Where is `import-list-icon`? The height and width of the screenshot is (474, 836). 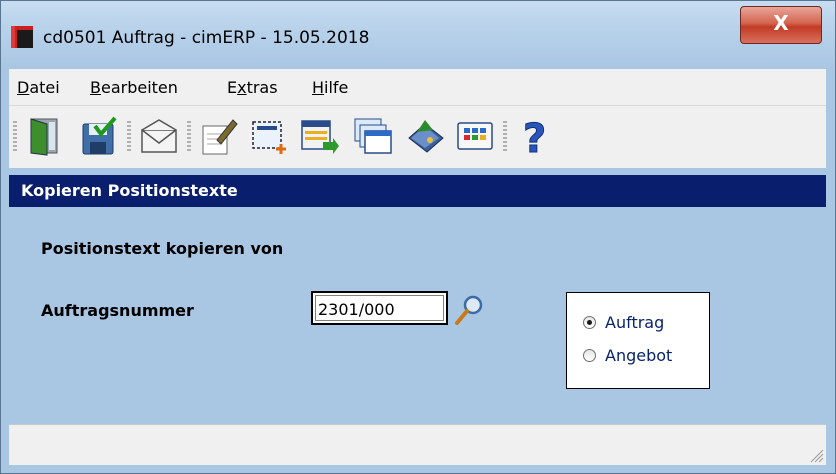
import-list-icon is located at coordinates (319, 136).